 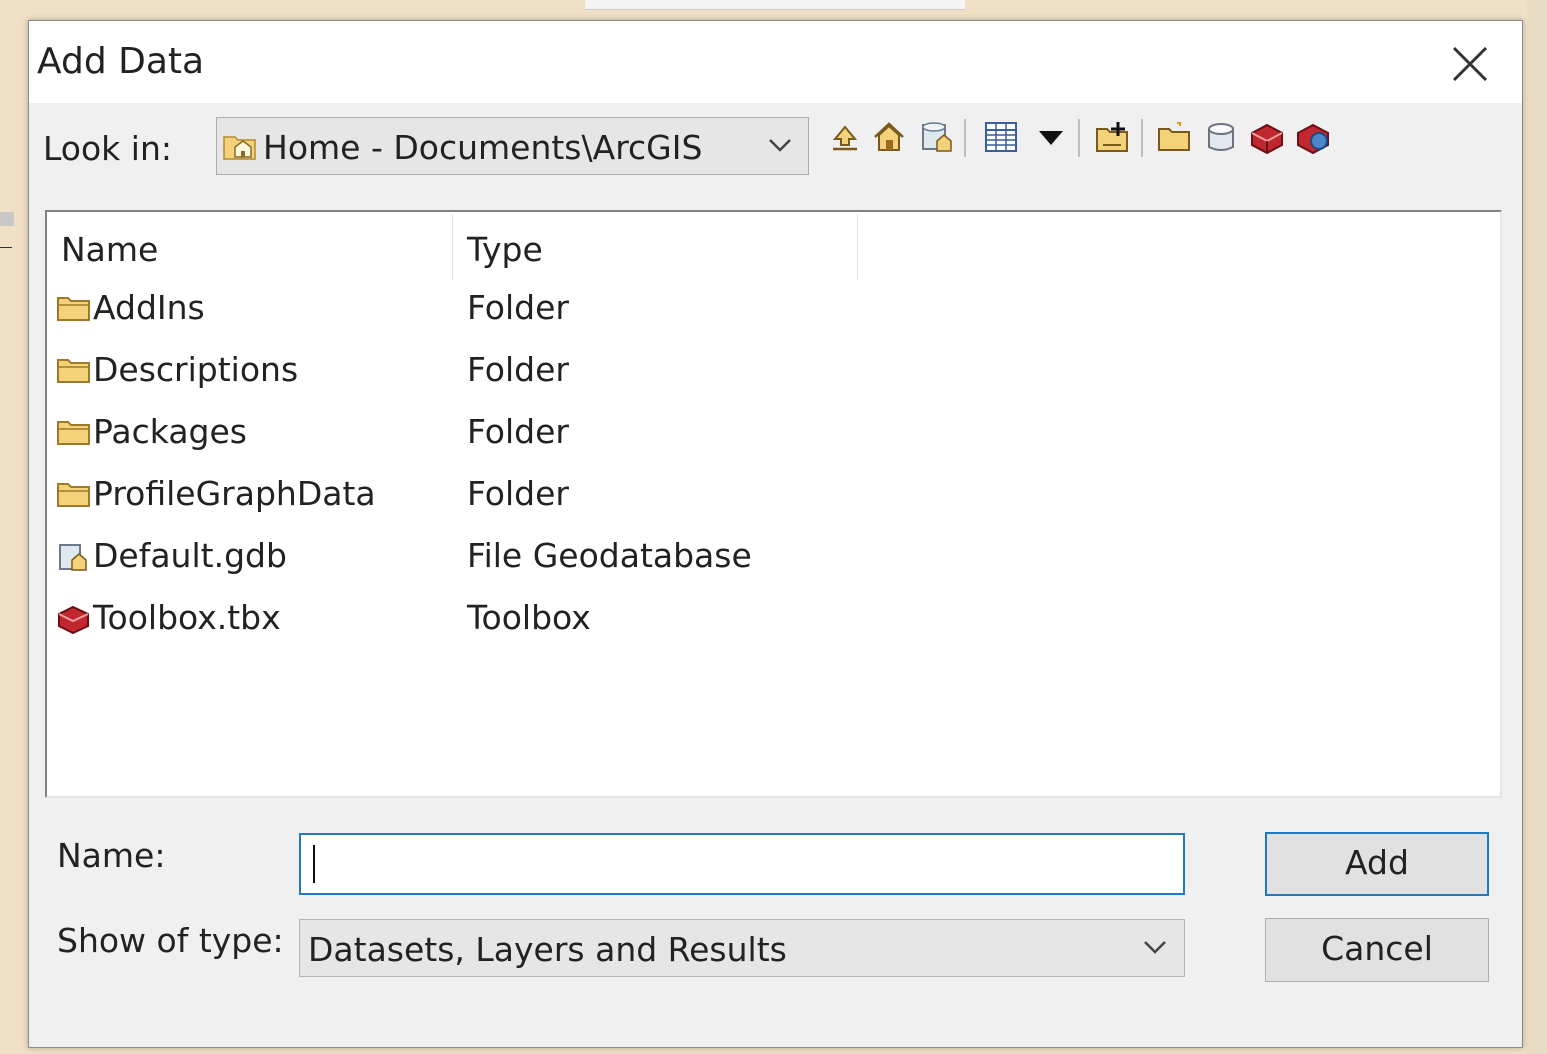 I want to click on up-one-level-icon, so click(x=845, y=137).